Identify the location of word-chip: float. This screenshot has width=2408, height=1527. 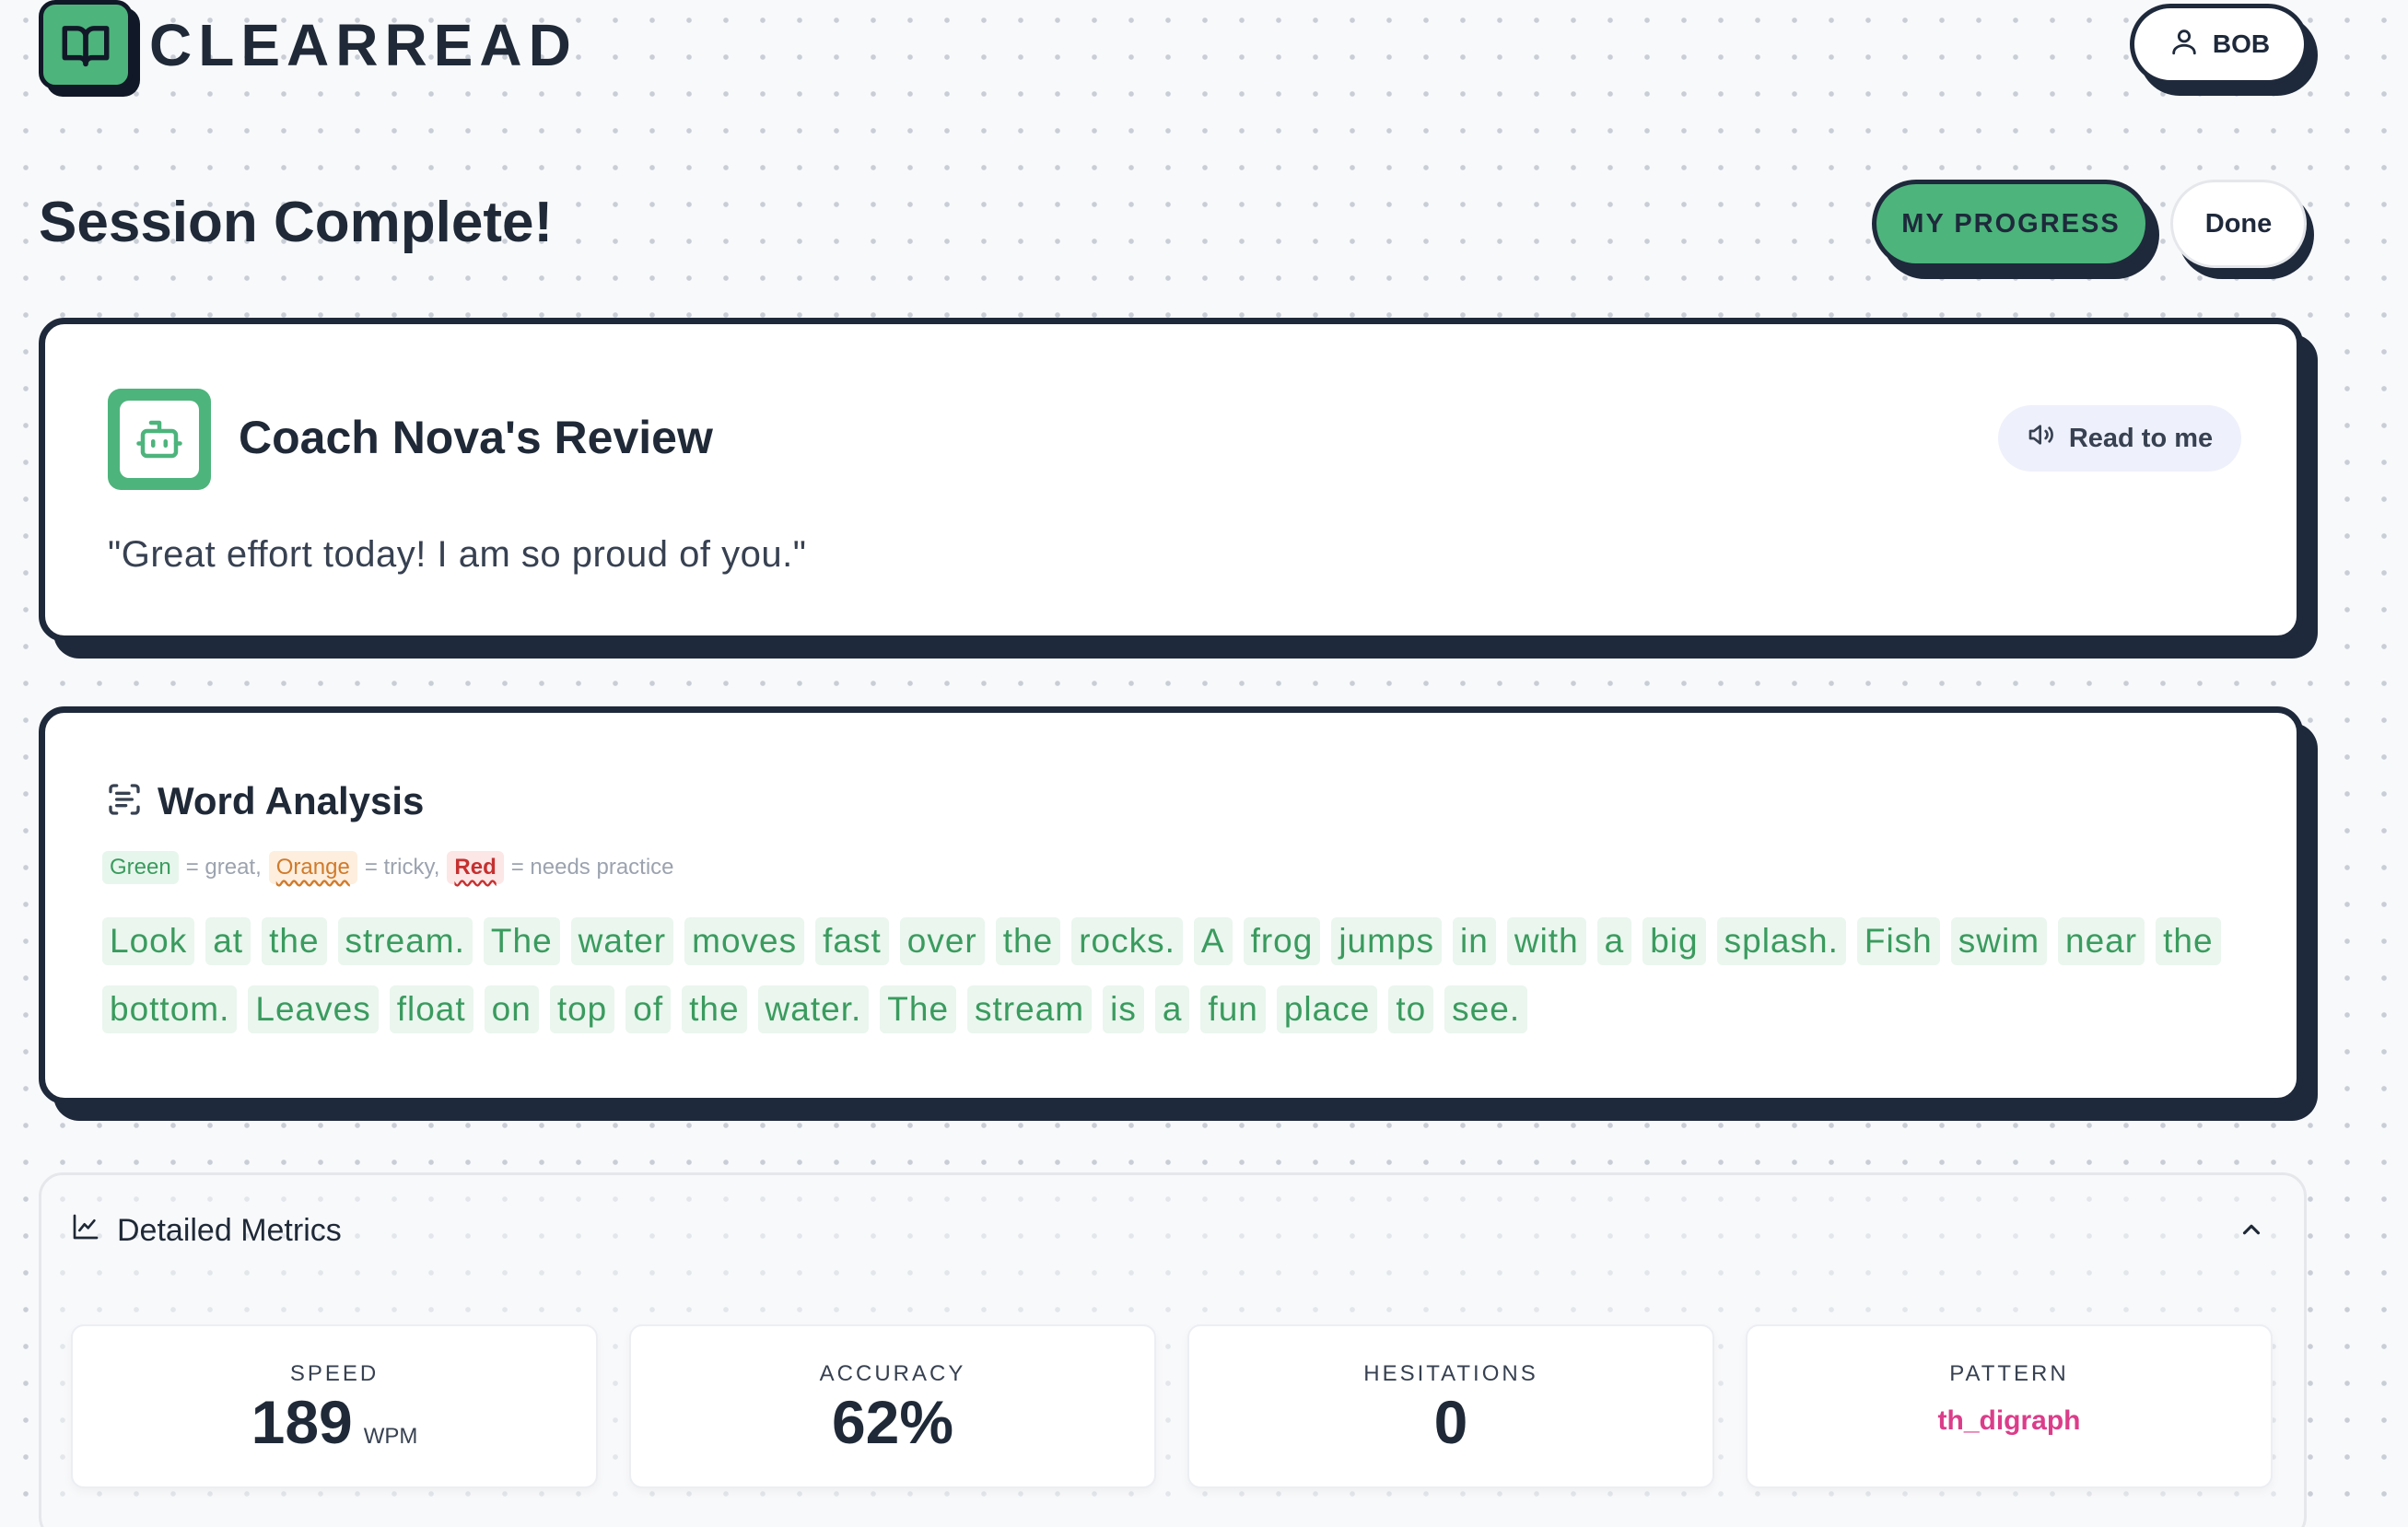
(431, 1009).